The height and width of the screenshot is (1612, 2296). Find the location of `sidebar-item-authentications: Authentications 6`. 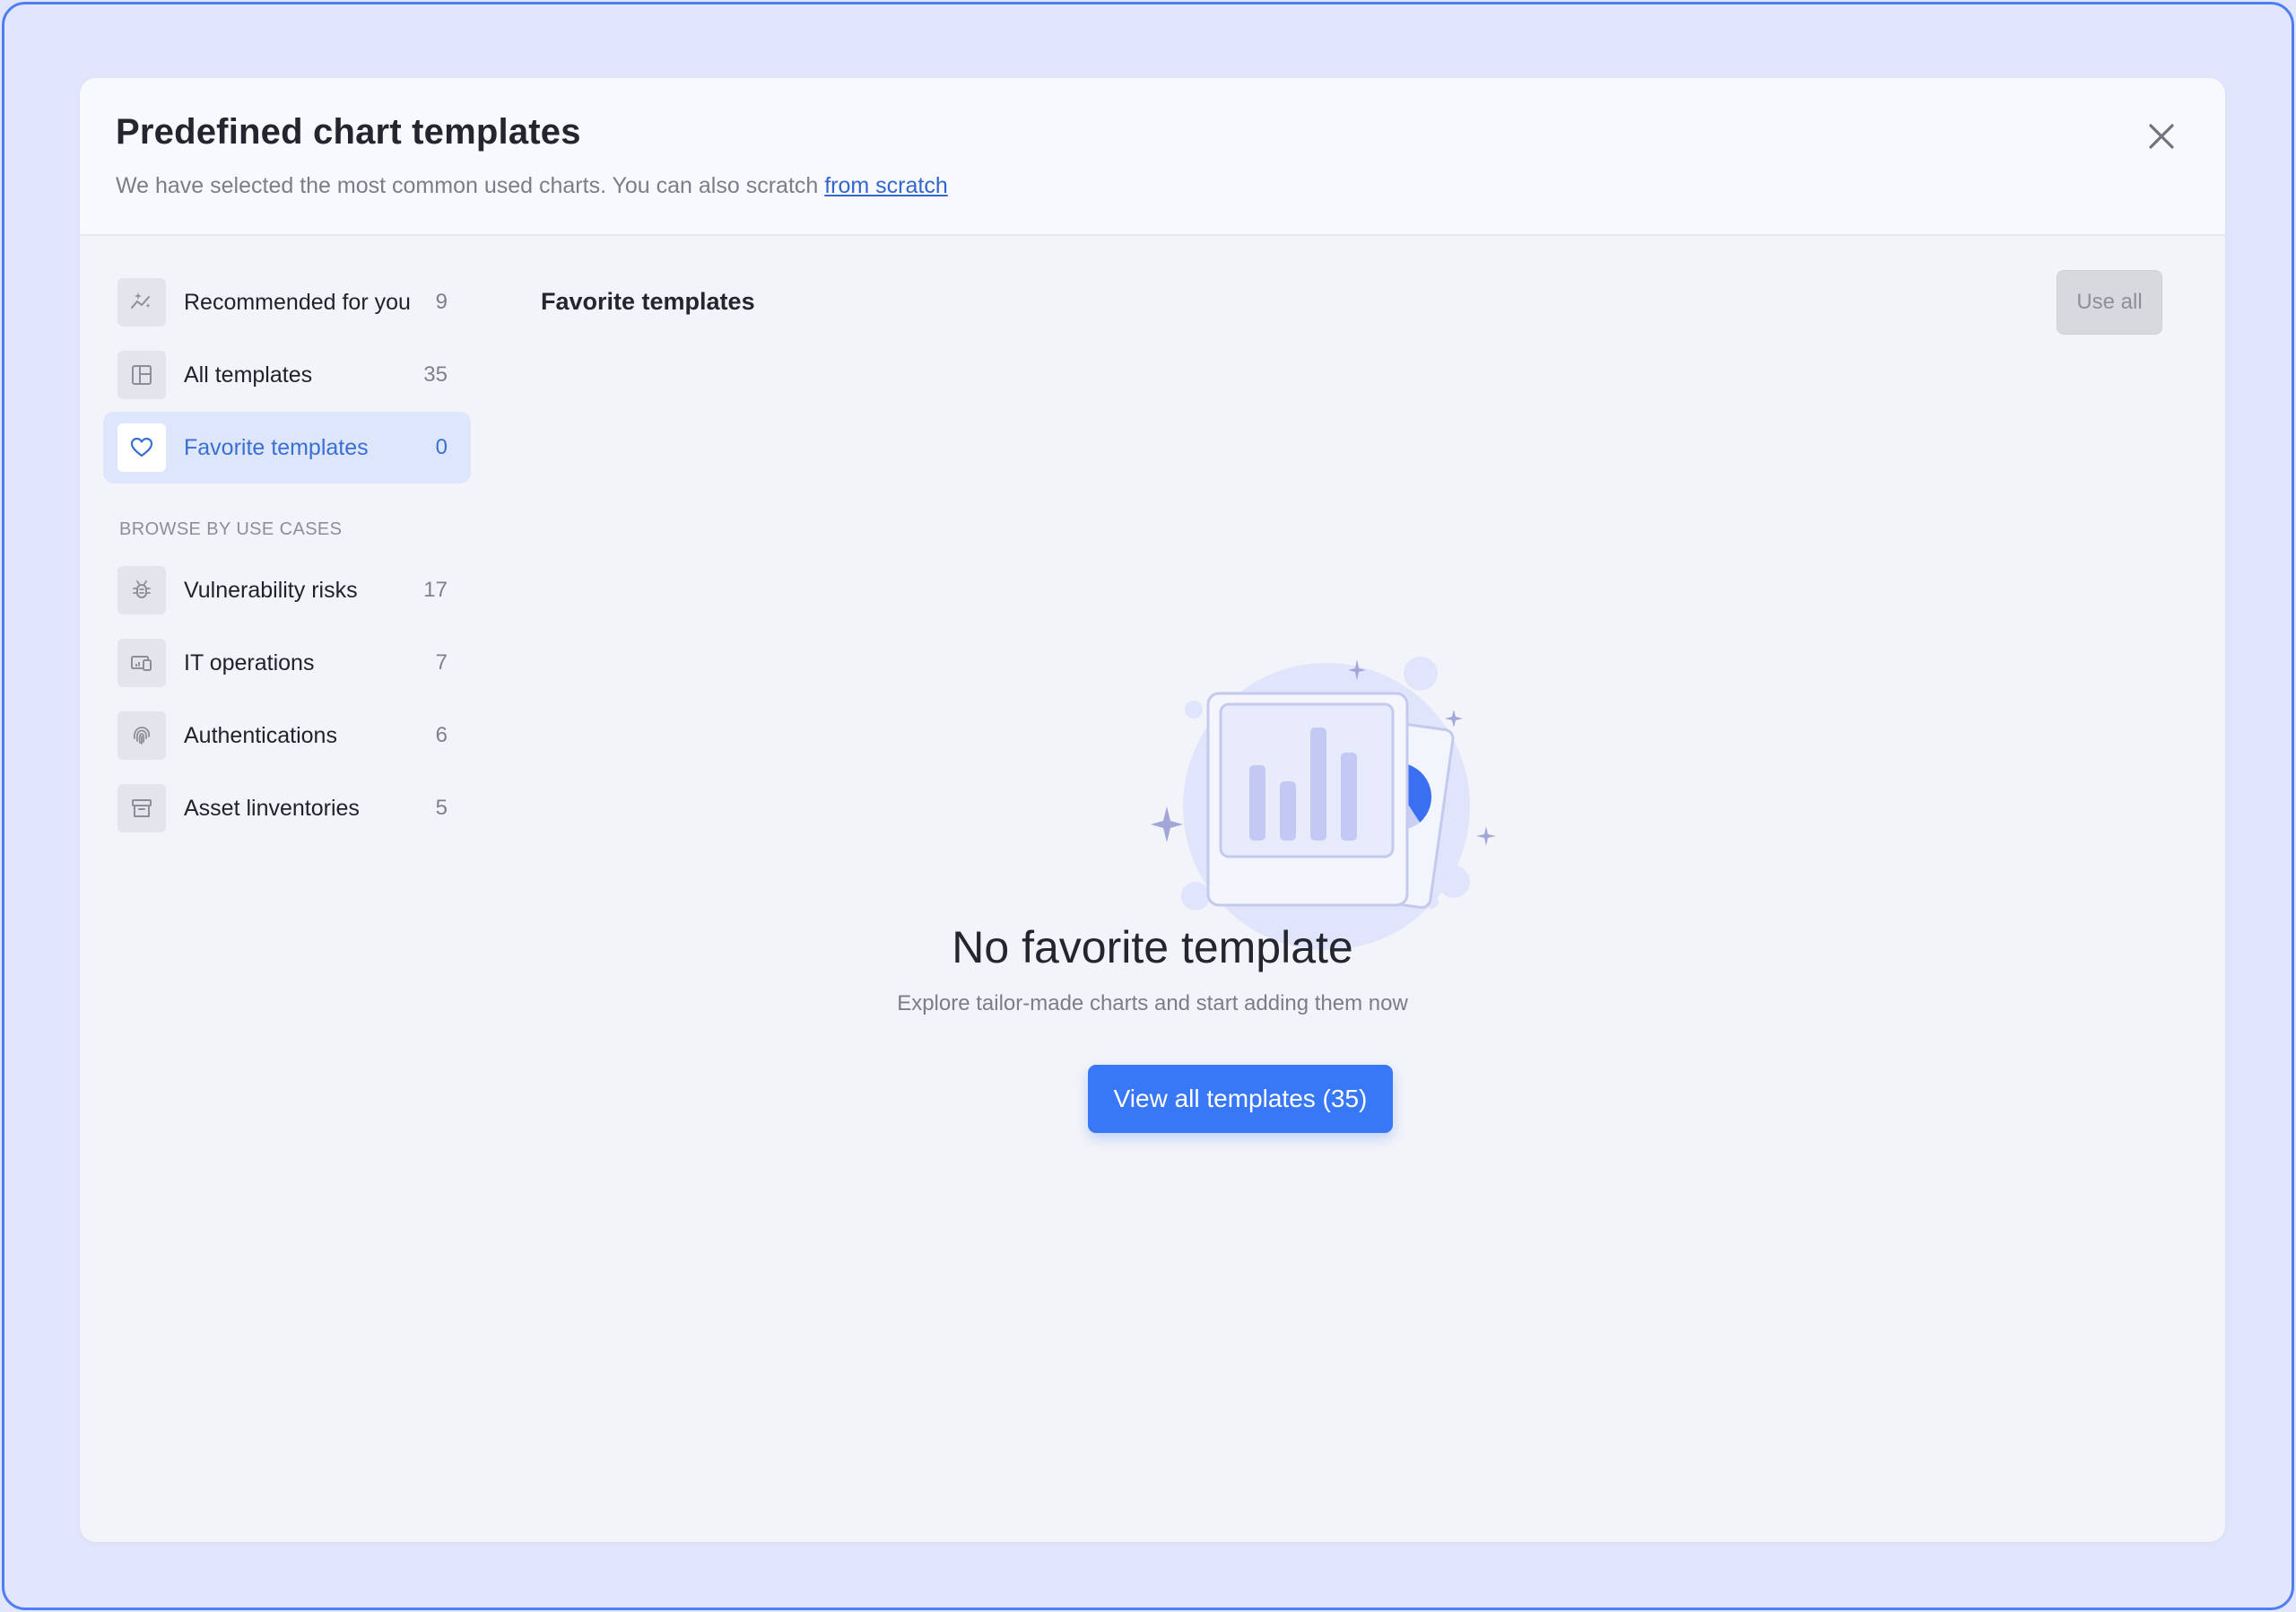

sidebar-item-authentications: Authentications 6 is located at coordinates (287, 736).